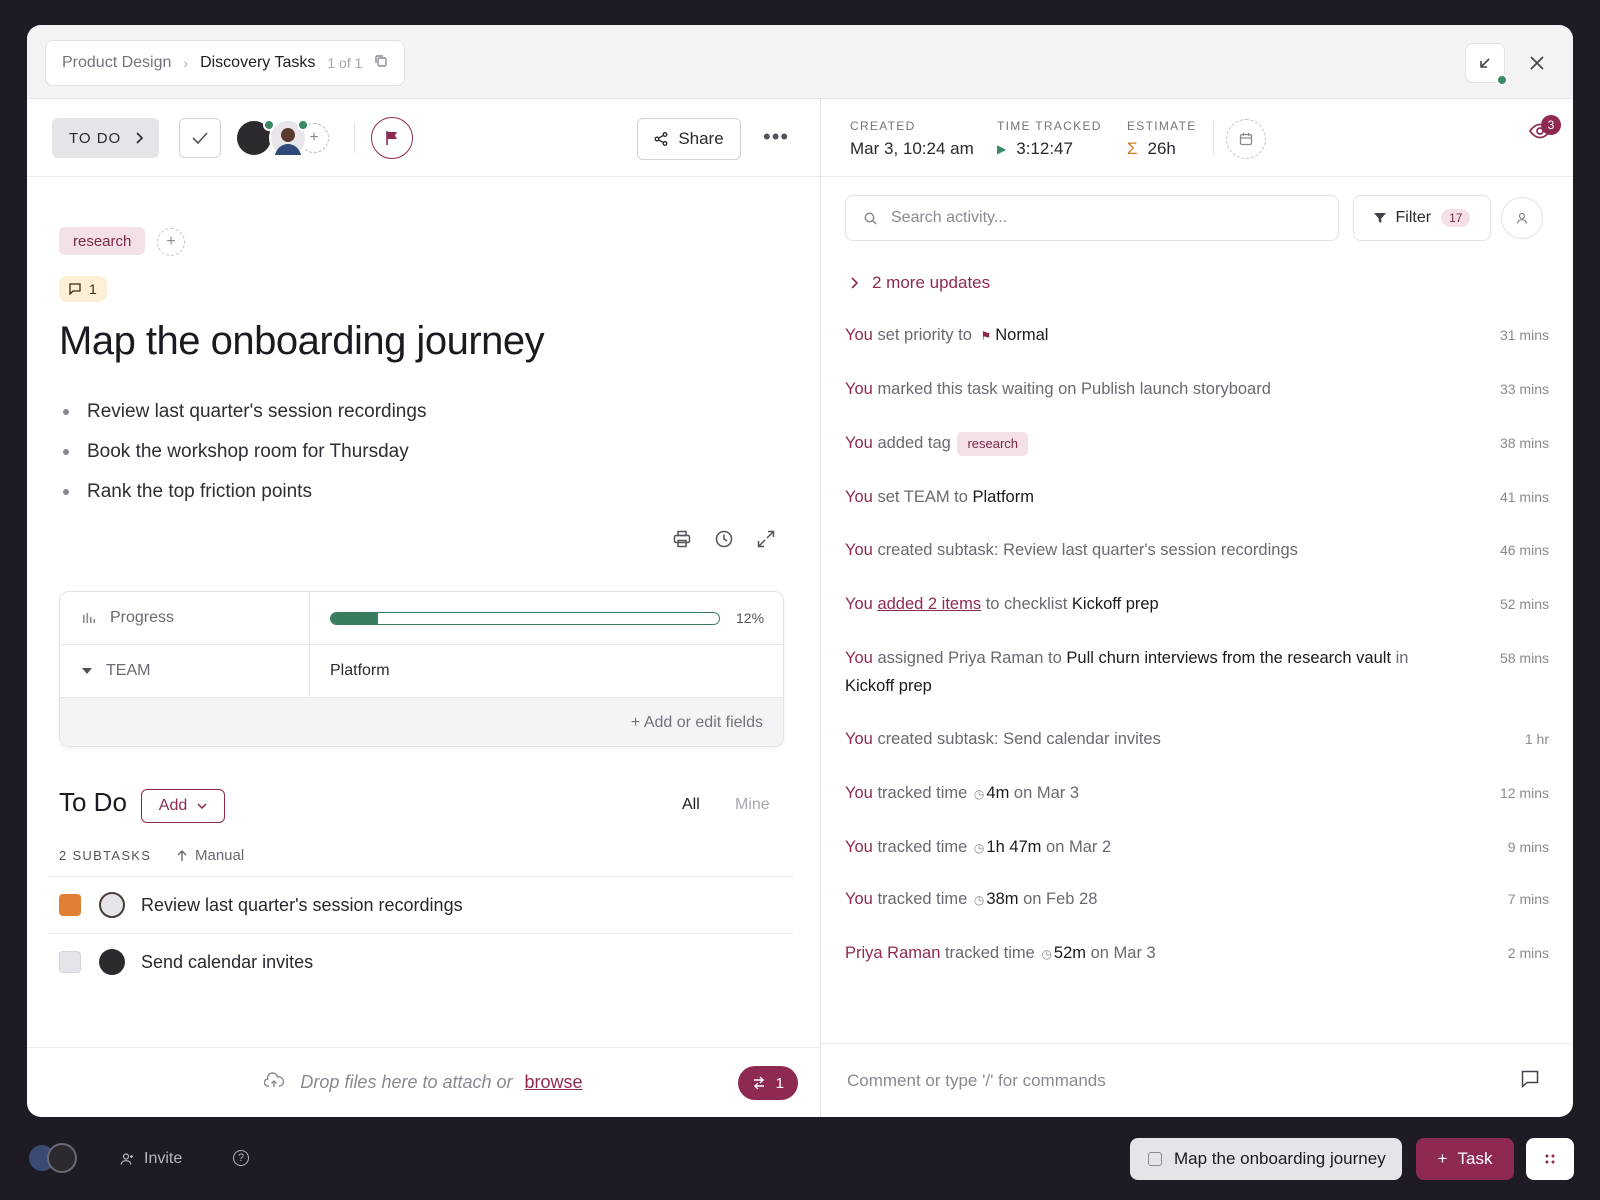 The width and height of the screenshot is (1600, 1200). What do you see at coordinates (423, 1082) in the screenshot?
I see `attachment-dropzone: Drop files here to attach or browse 1` at bounding box center [423, 1082].